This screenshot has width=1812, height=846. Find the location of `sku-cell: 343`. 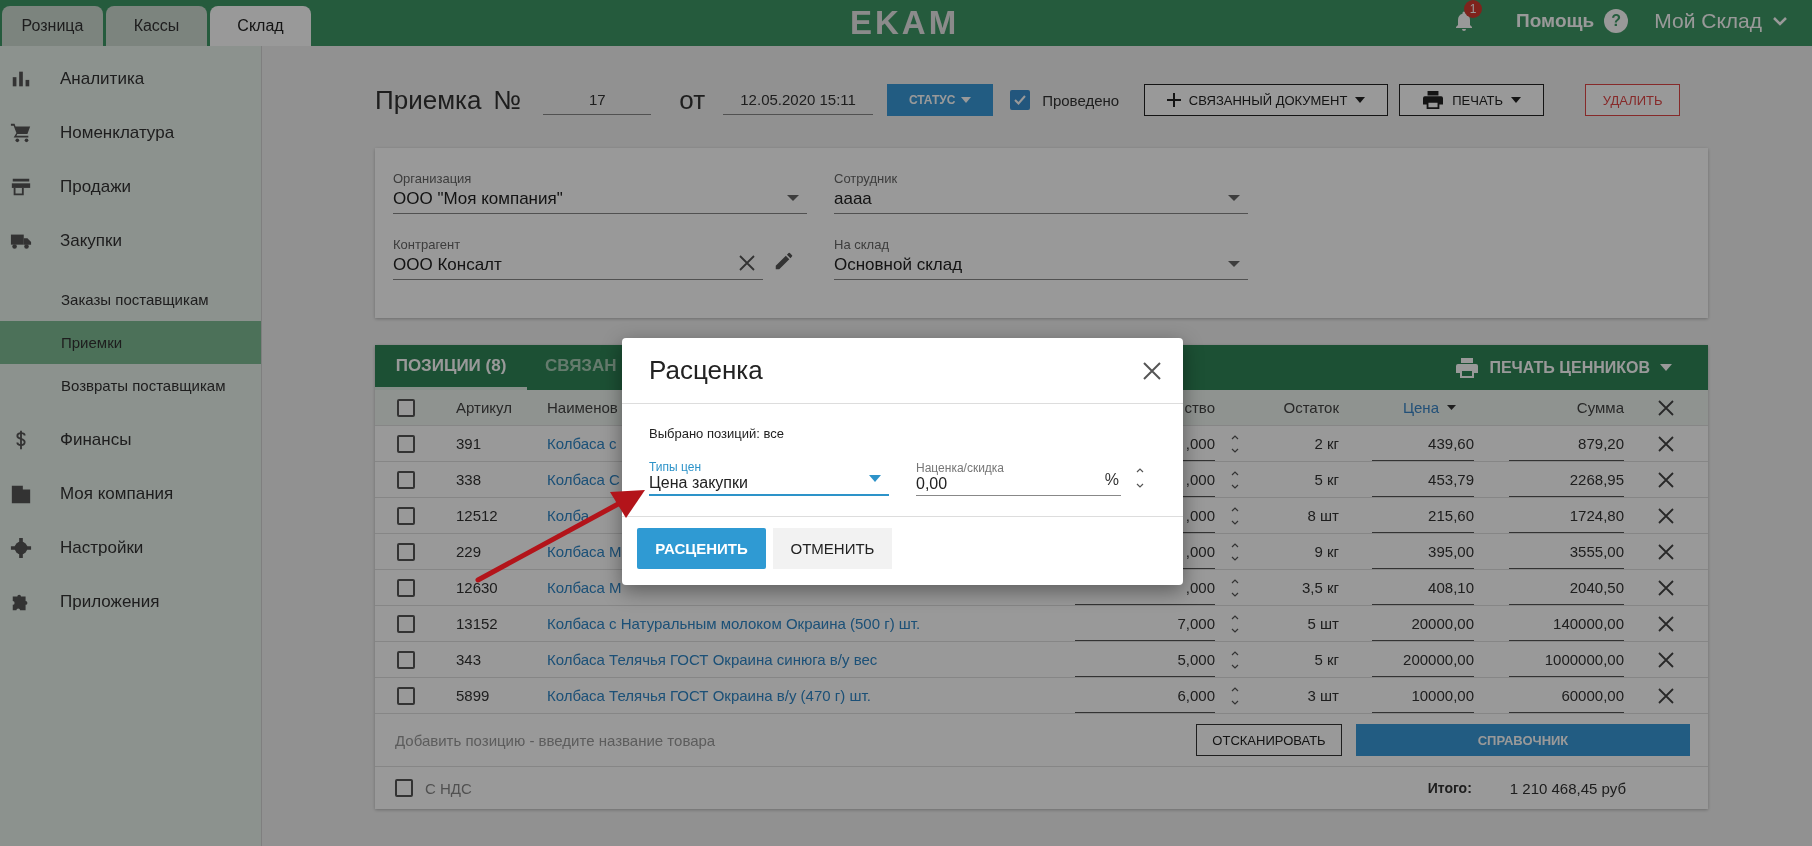

sku-cell: 343 is located at coordinates (469, 659).